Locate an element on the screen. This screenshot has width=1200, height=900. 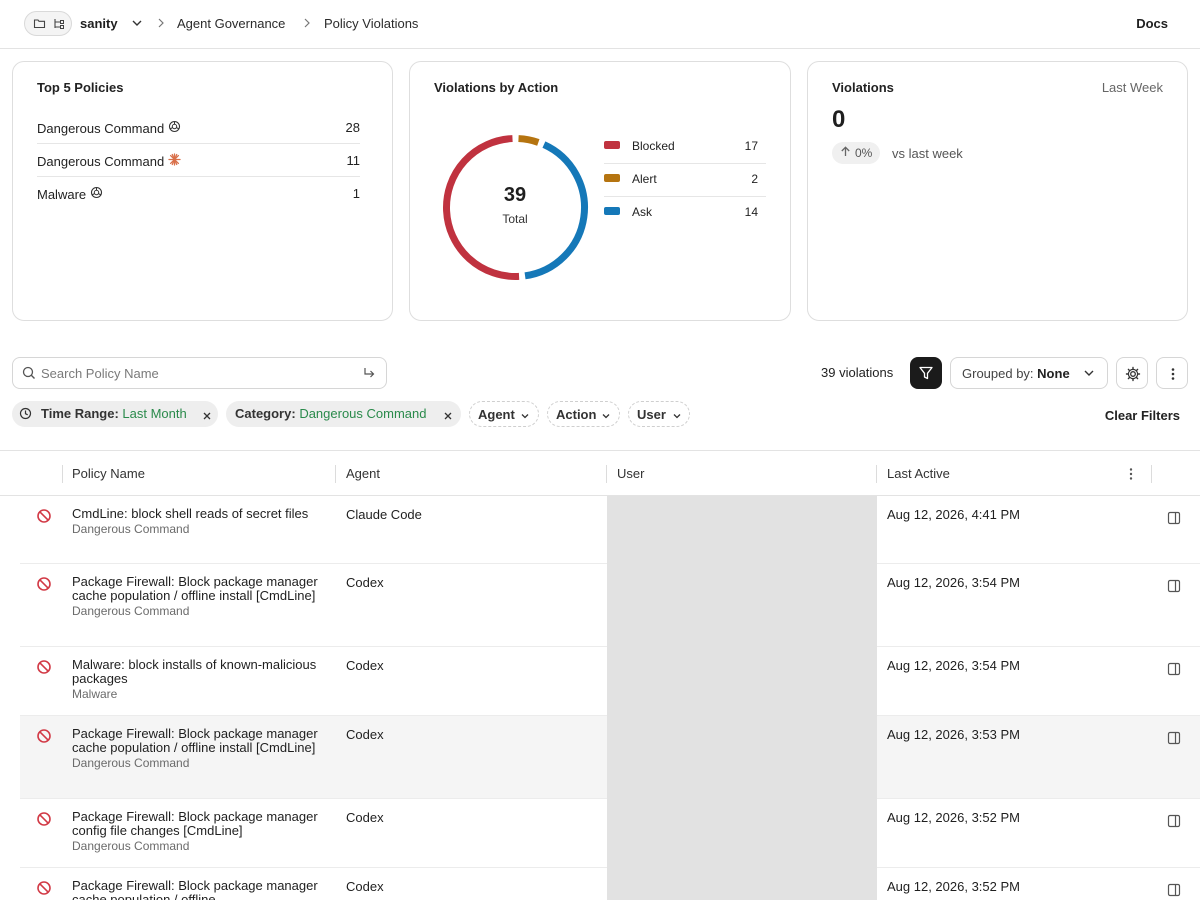
legend-value: 17 is located at coordinates (751, 146).